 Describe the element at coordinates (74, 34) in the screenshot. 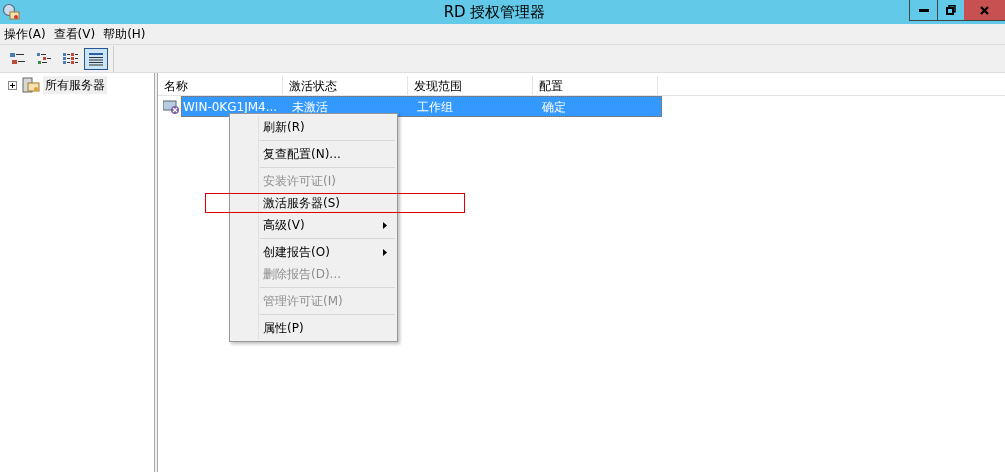

I see `menu-item: 查看(V)` at that location.